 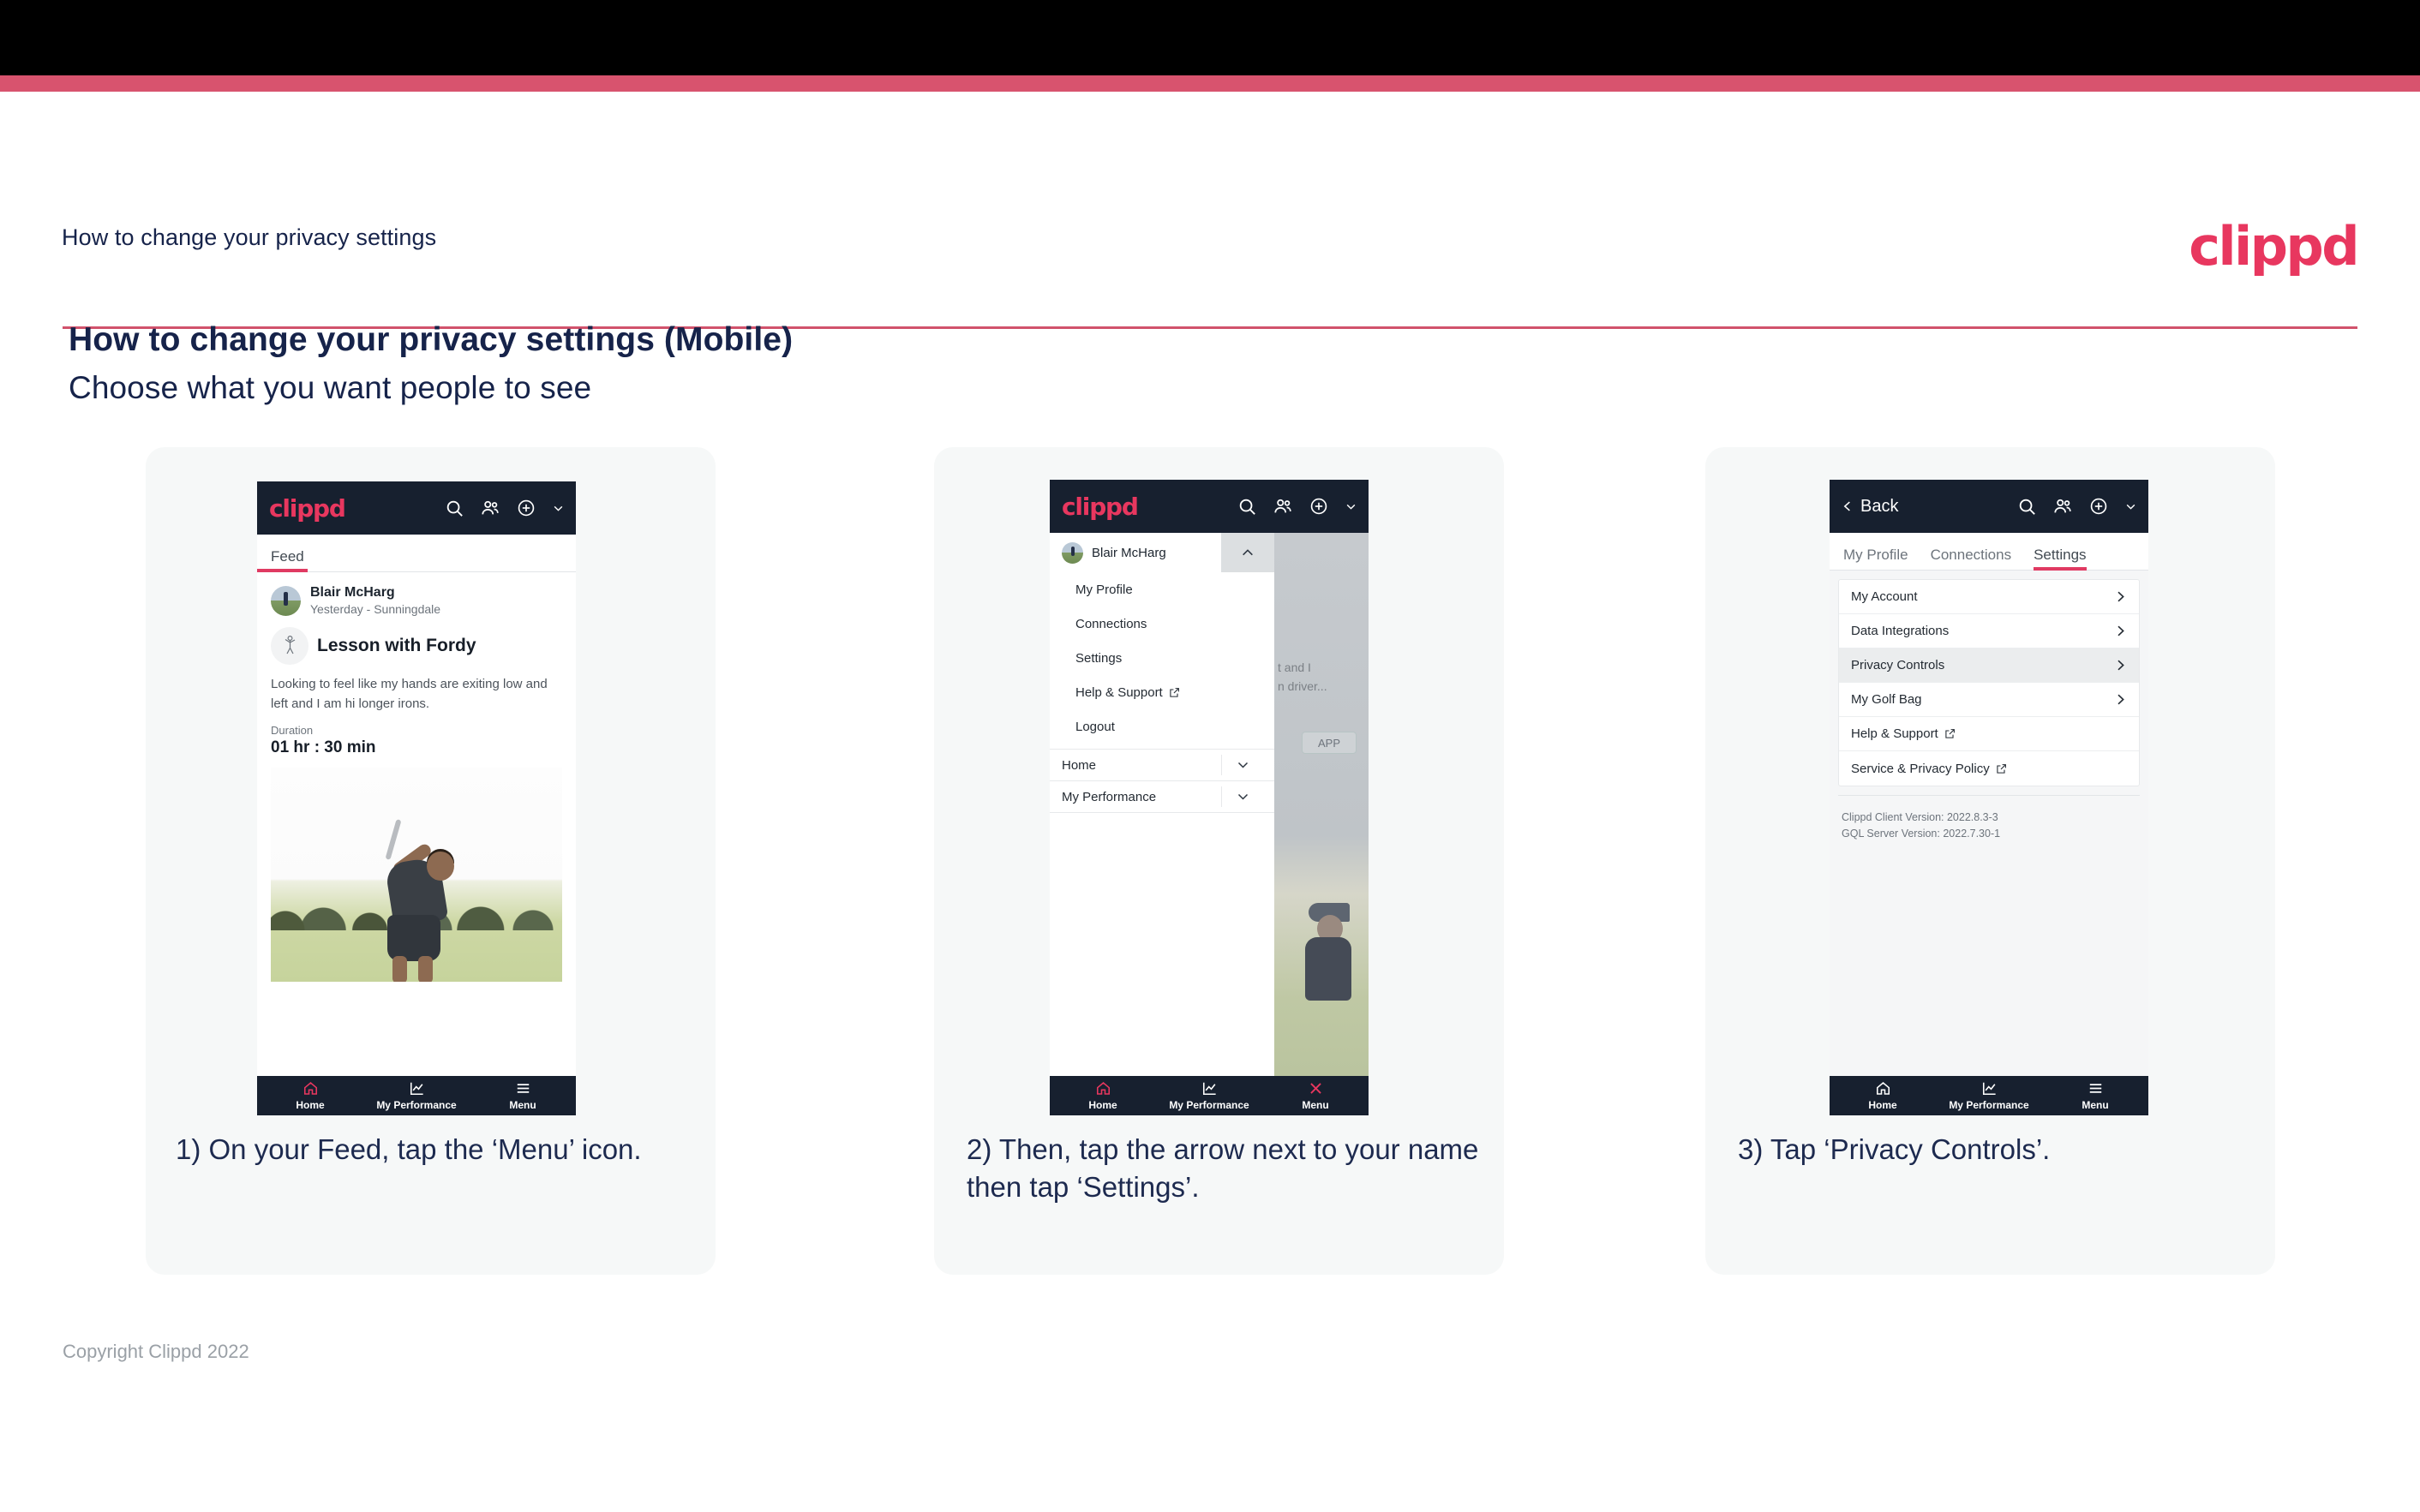 I want to click on drawer-collapse-button, so click(x=1247, y=552).